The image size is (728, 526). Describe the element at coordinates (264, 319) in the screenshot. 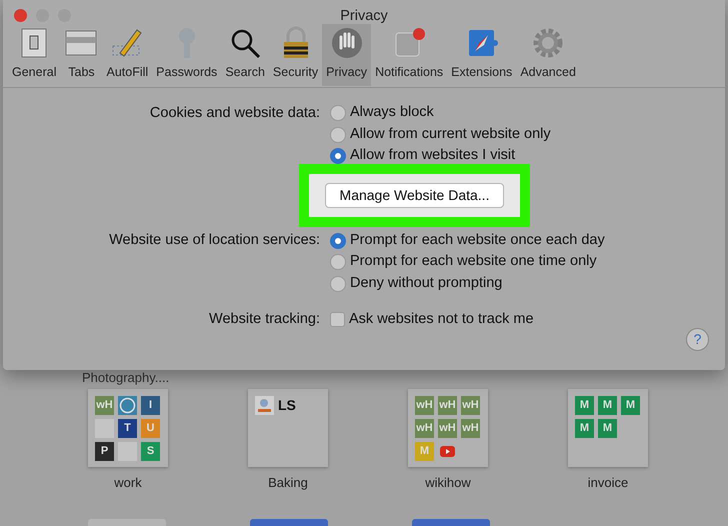

I see `setting-label: Website tracking:` at that location.